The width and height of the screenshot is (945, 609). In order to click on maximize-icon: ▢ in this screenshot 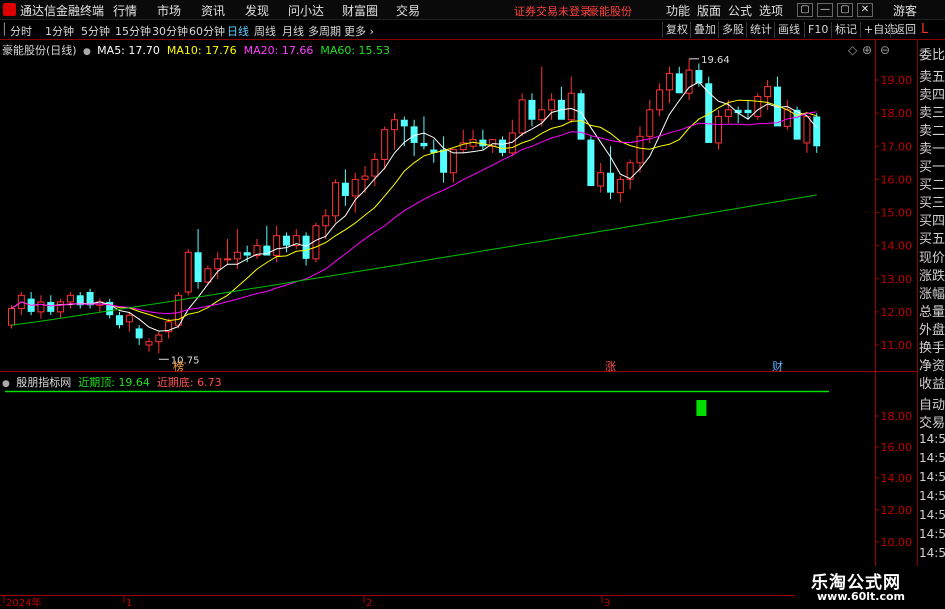, I will do `click(845, 10)`.